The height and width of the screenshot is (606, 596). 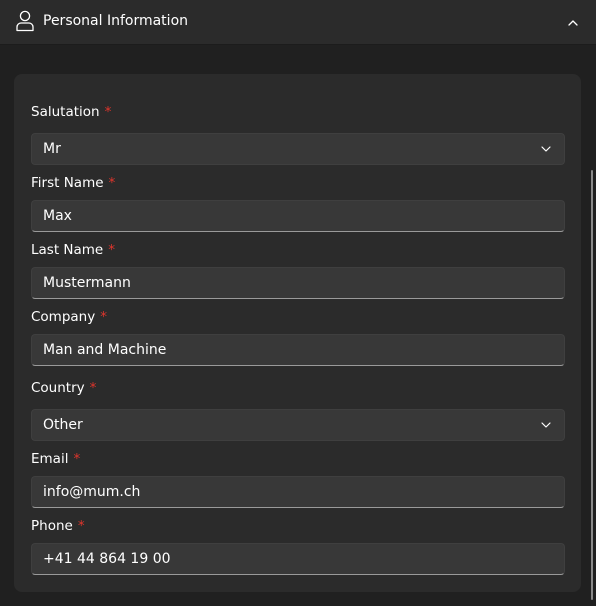 What do you see at coordinates (52, 149) in the screenshot?
I see `salutation-value: Mr` at bounding box center [52, 149].